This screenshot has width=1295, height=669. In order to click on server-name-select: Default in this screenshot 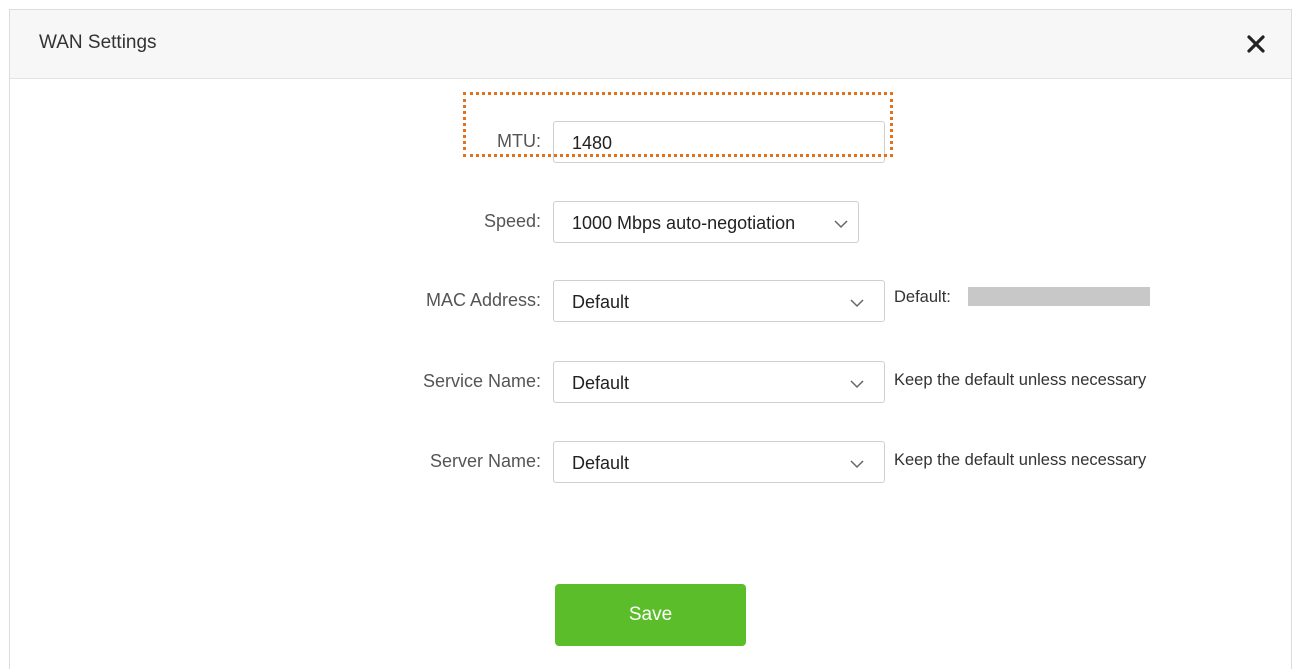, I will do `click(719, 462)`.